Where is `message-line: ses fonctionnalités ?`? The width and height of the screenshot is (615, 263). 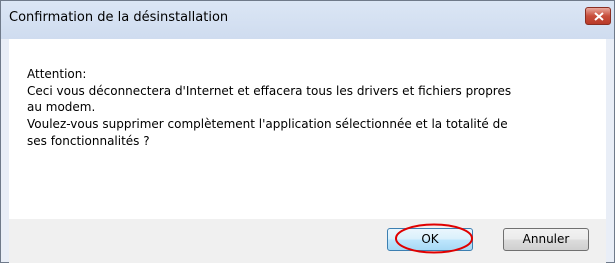 message-line: ses fonctionnalités ? is located at coordinates (88, 140).